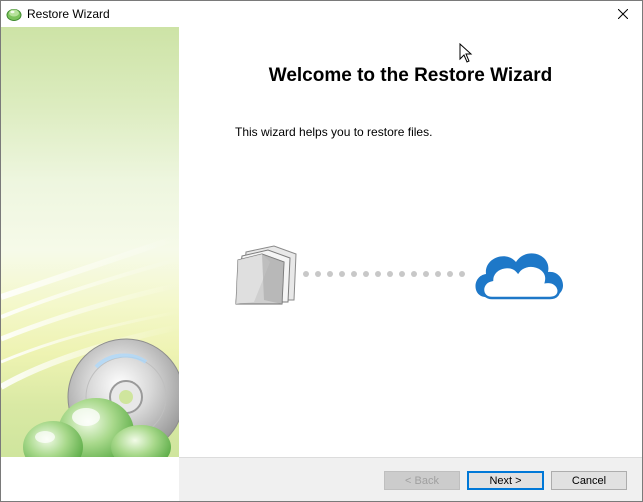 Image resolution: width=643 pixels, height=502 pixels. I want to click on back-button: < Back, so click(422, 480).